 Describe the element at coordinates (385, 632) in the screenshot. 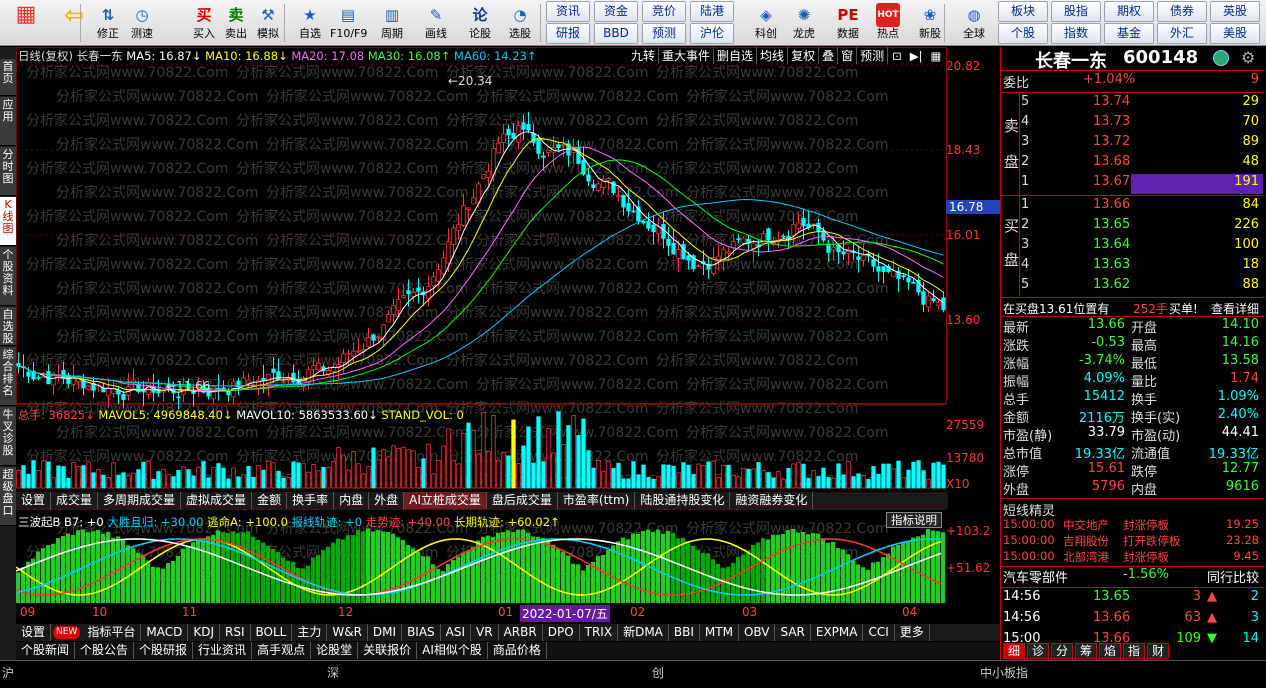

I see `indicator-tab-9: DMI` at that location.